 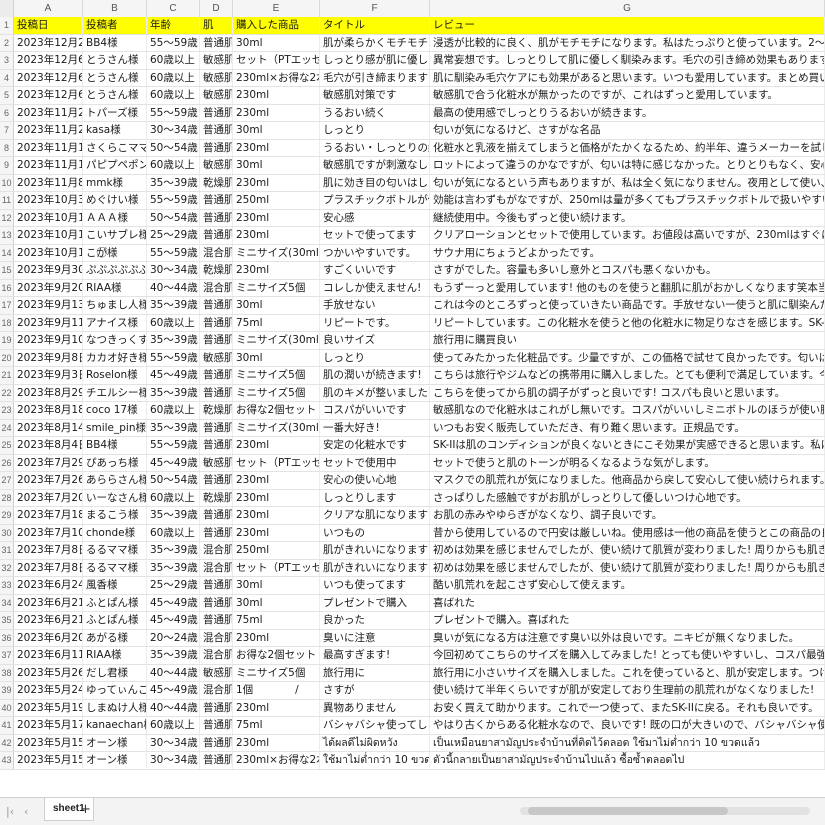 What do you see at coordinates (115, 147) in the screenshot?
I see `cell-b: さくらこママ様` at bounding box center [115, 147].